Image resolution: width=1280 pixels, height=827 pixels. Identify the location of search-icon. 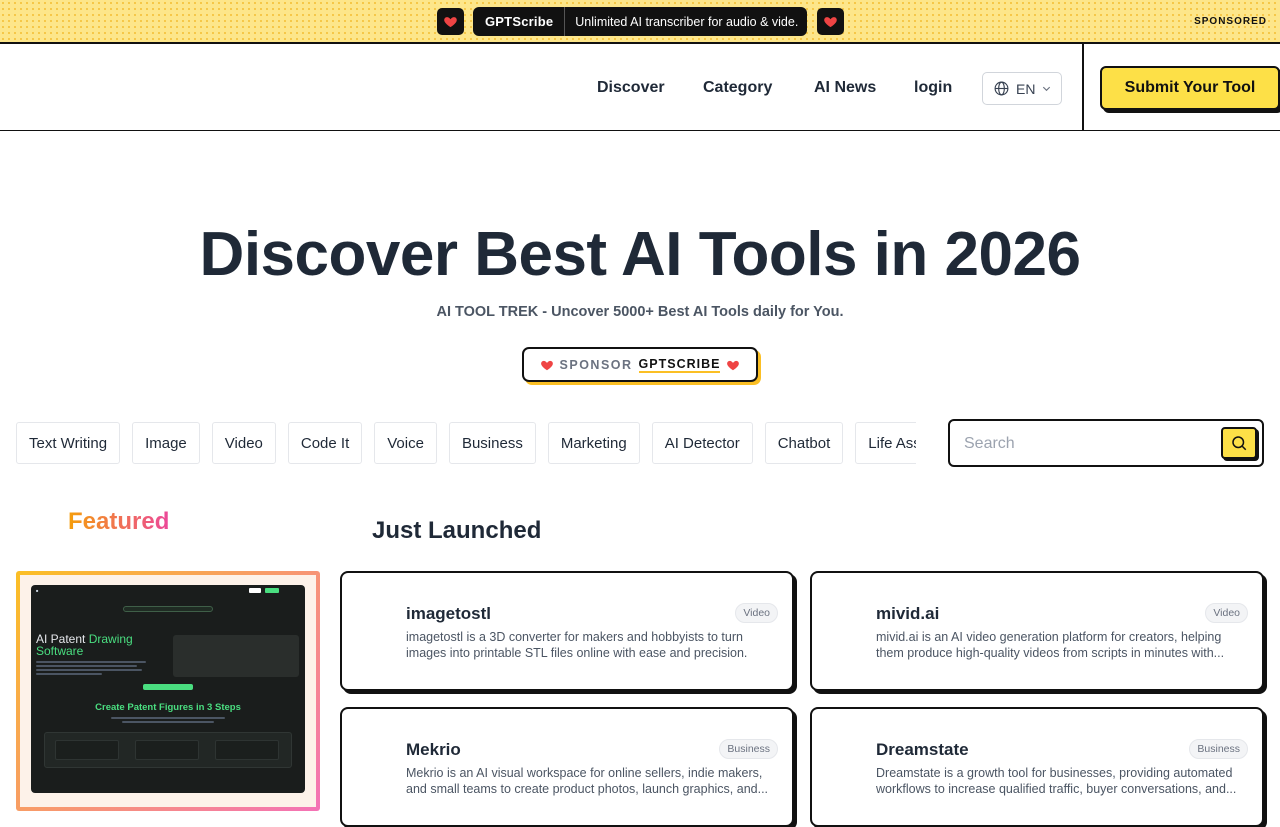
(1239, 443).